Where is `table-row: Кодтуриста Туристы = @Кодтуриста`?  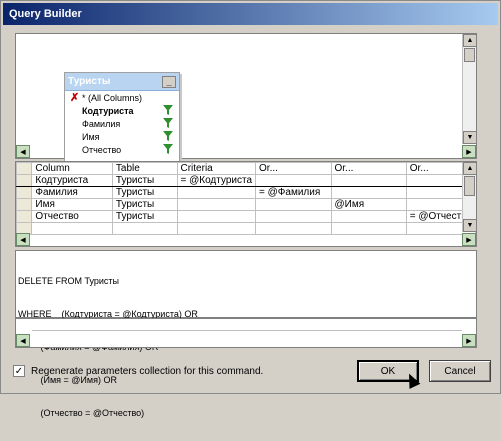 table-row: Кодтуриста Туристы = @Кодтуриста is located at coordinates (246, 180).